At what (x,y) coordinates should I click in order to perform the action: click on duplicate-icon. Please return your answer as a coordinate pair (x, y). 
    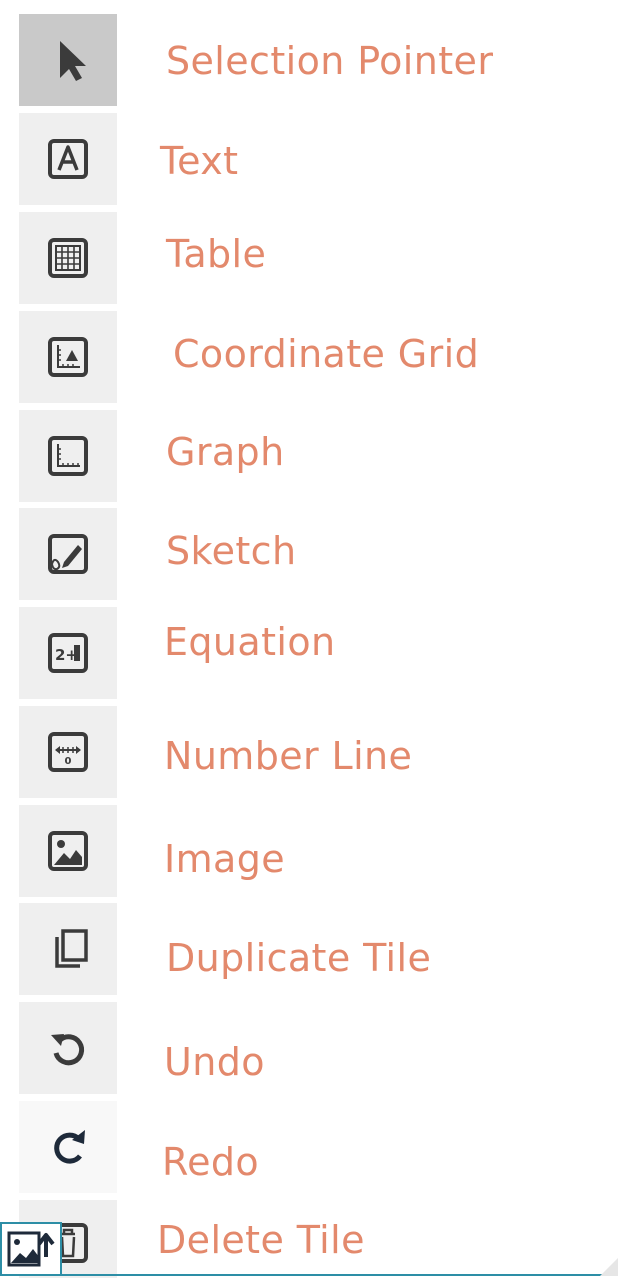
    Looking at the image, I should click on (68, 949).